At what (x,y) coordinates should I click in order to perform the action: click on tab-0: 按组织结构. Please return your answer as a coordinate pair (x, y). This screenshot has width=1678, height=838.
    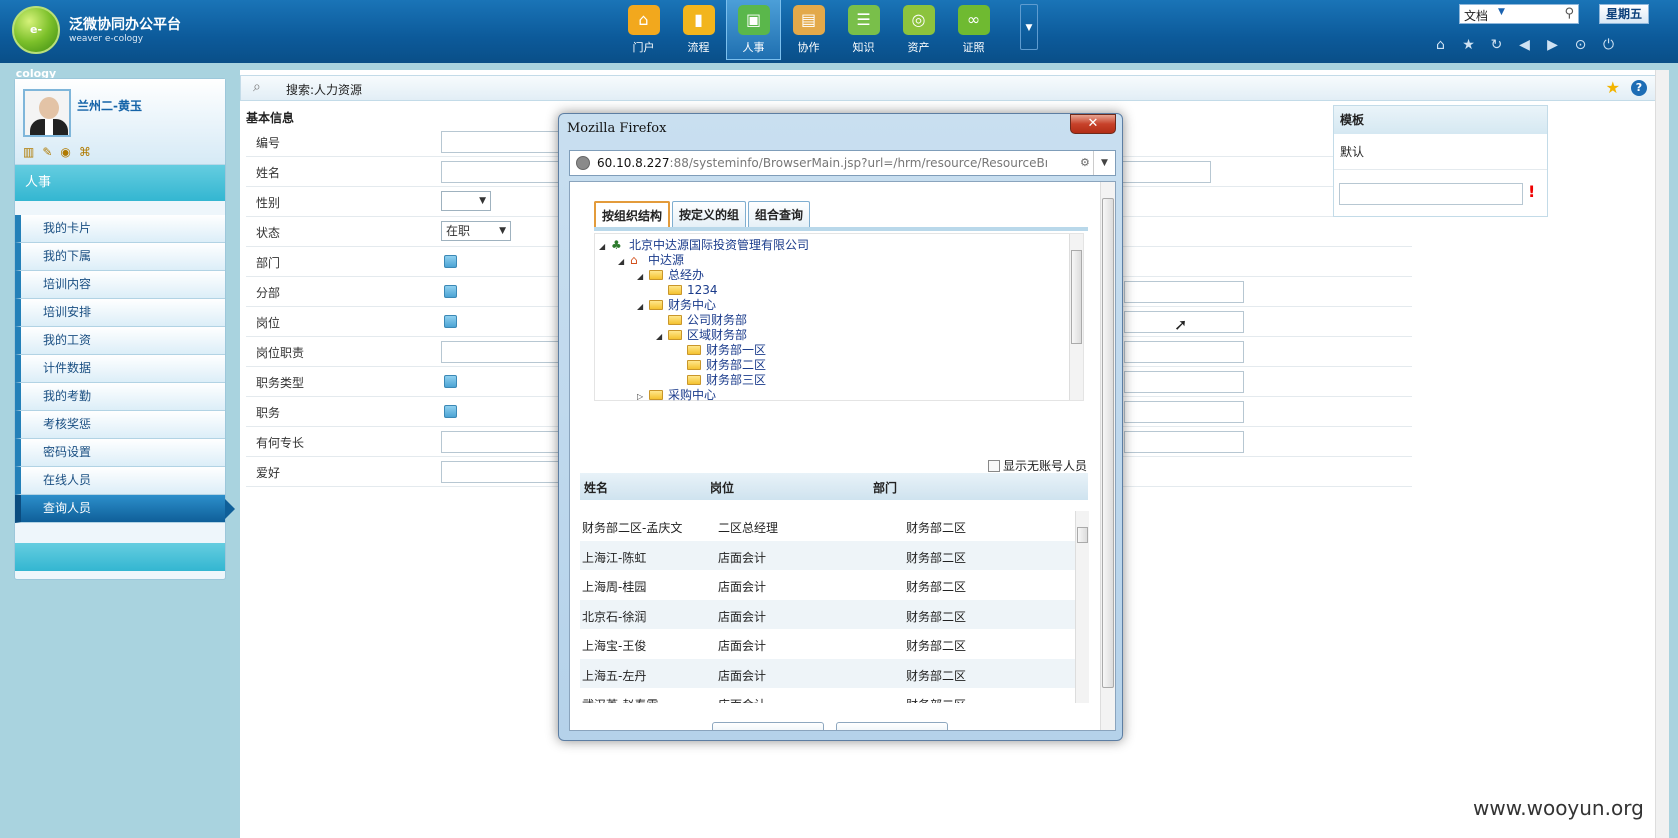
    Looking at the image, I should click on (632, 214).